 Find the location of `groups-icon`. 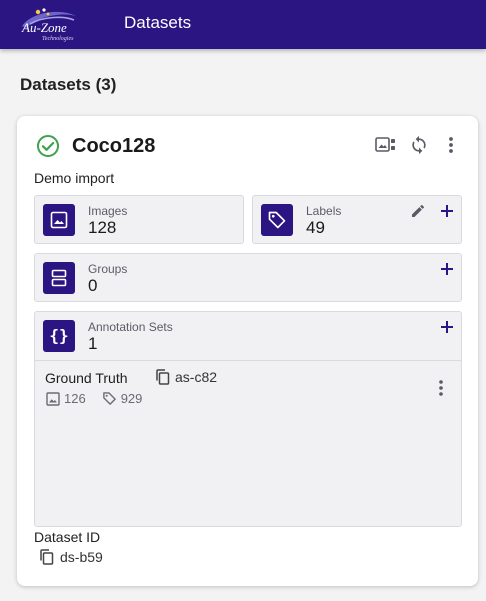

groups-icon is located at coordinates (59, 278).